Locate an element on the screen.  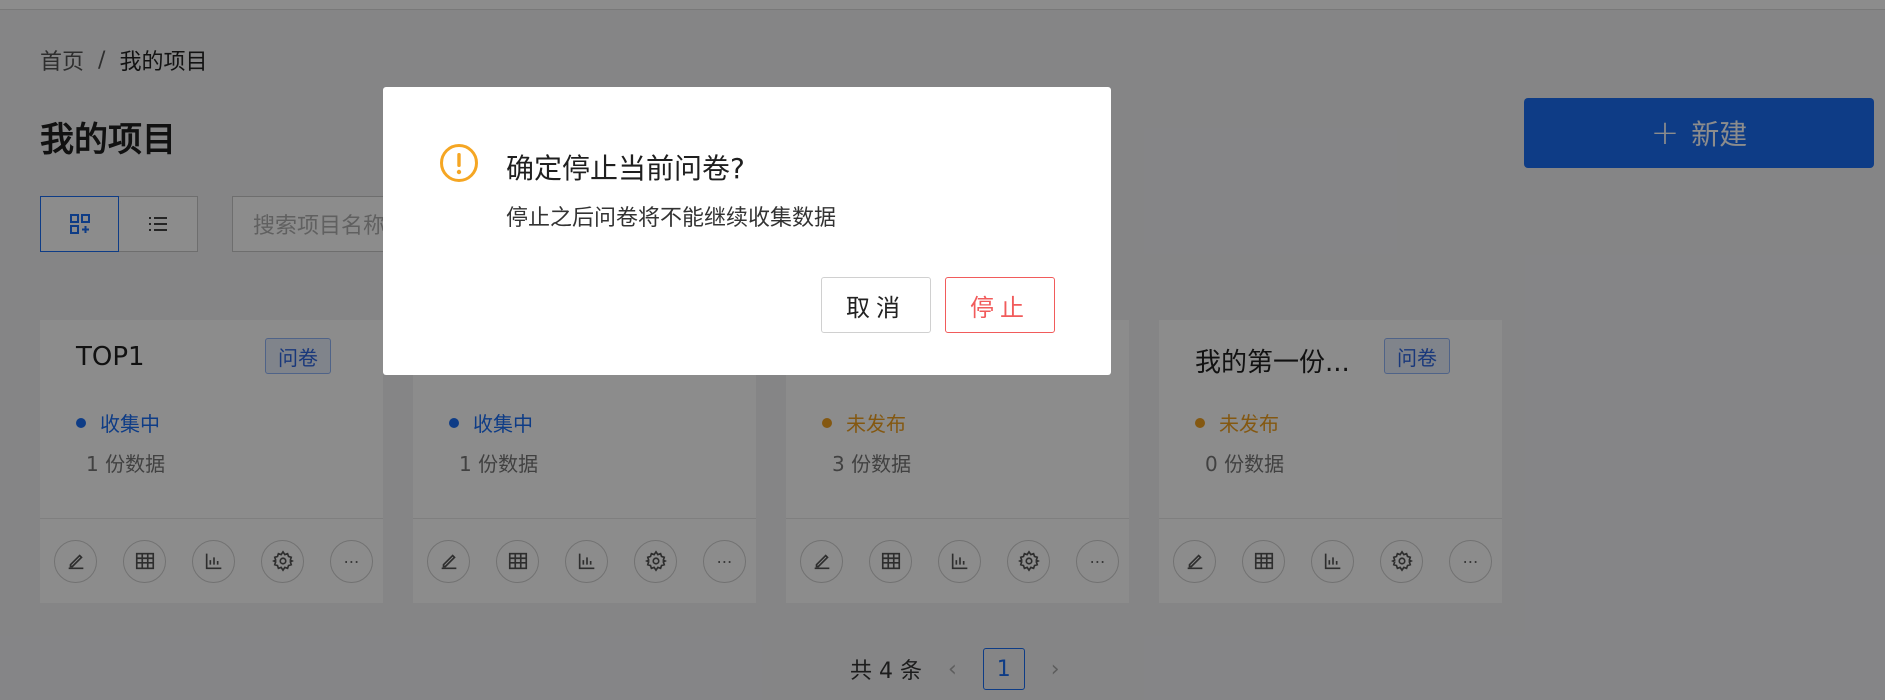
cancel-button: 取消 is located at coordinates (876, 305).